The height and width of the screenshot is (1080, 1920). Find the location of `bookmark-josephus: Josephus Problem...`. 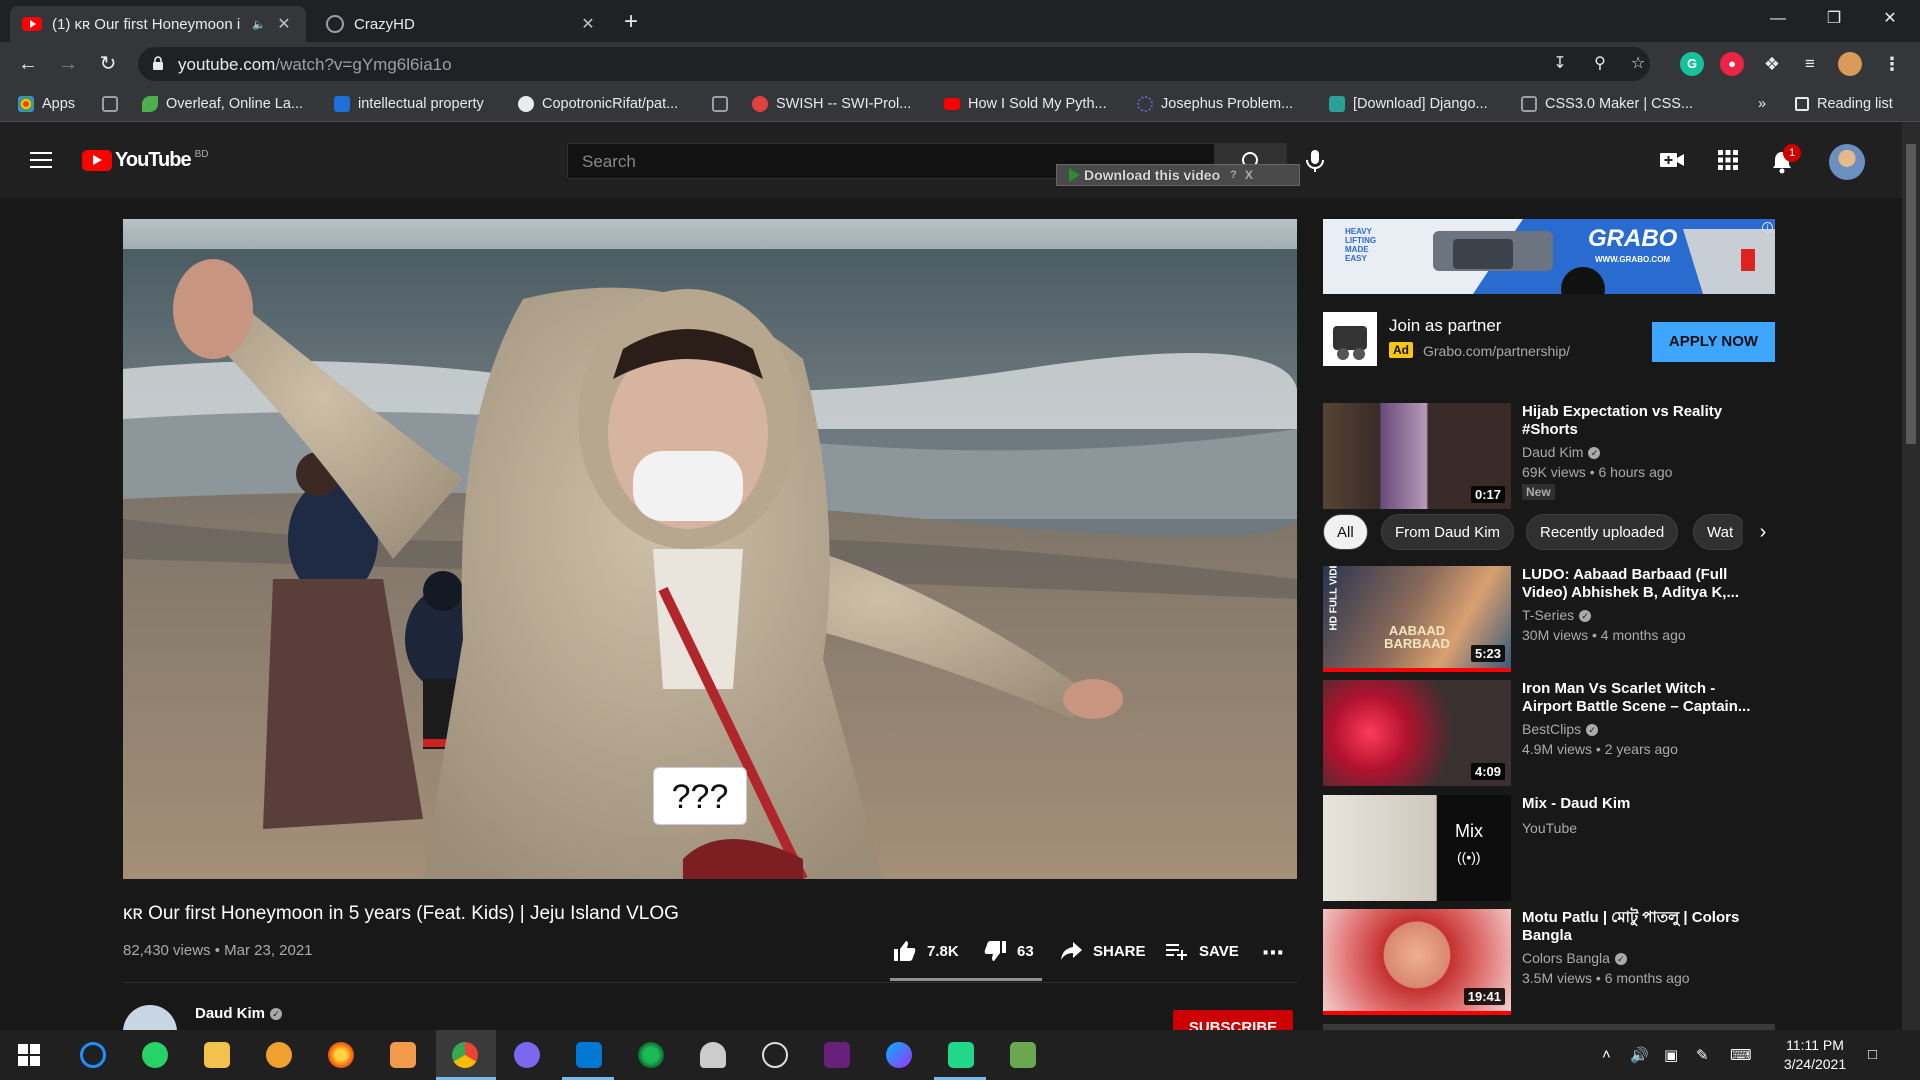

bookmark-josephus: Josephus Problem... is located at coordinates (1215, 104).